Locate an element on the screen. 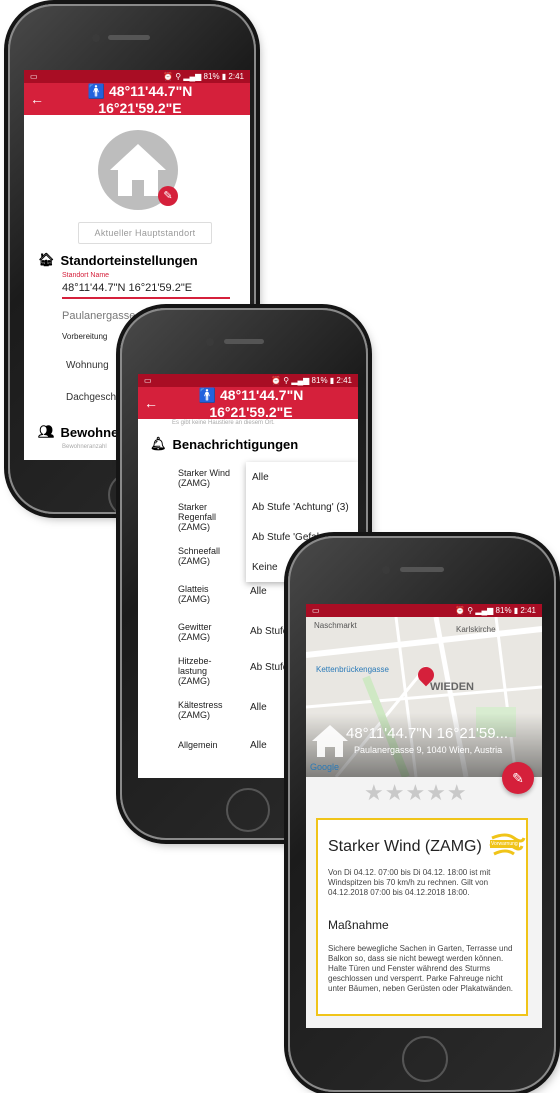  house-icon is located at coordinates (330, 741).